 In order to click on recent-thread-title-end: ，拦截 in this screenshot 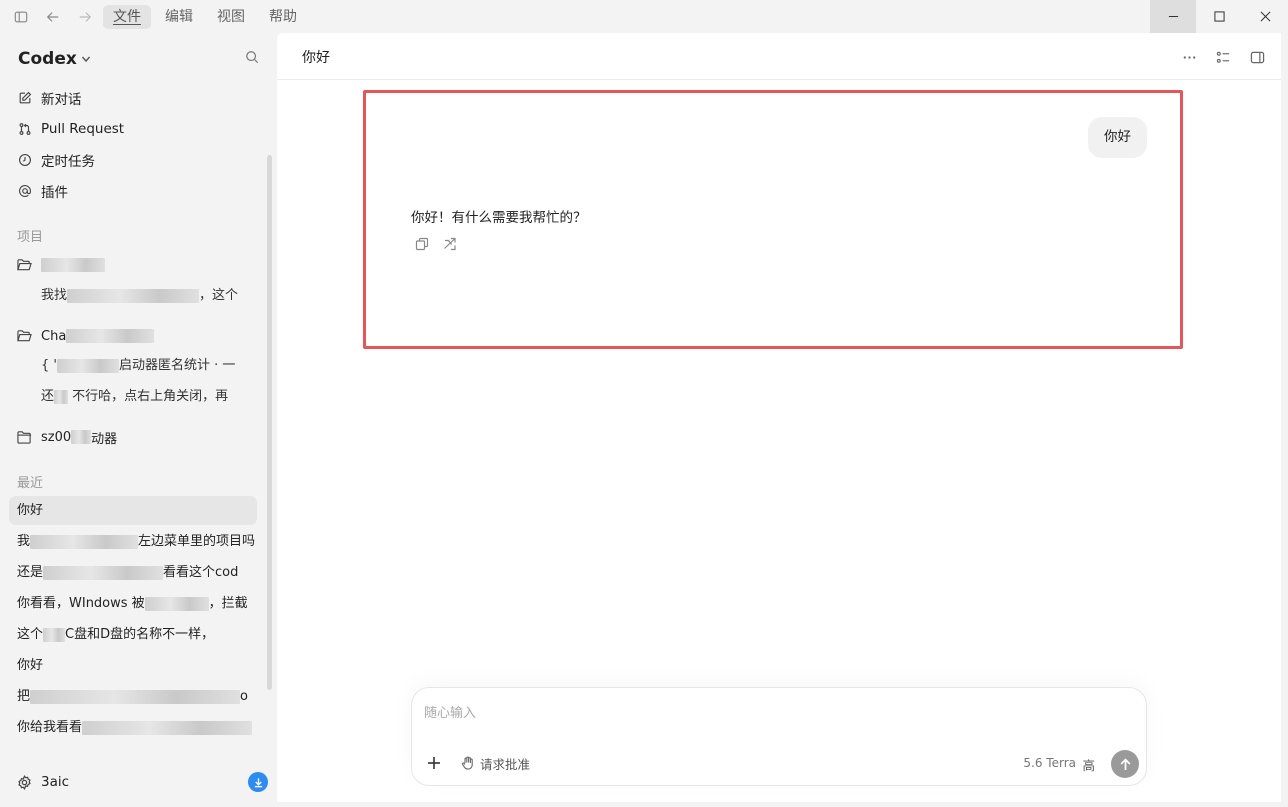, I will do `click(228, 603)`.